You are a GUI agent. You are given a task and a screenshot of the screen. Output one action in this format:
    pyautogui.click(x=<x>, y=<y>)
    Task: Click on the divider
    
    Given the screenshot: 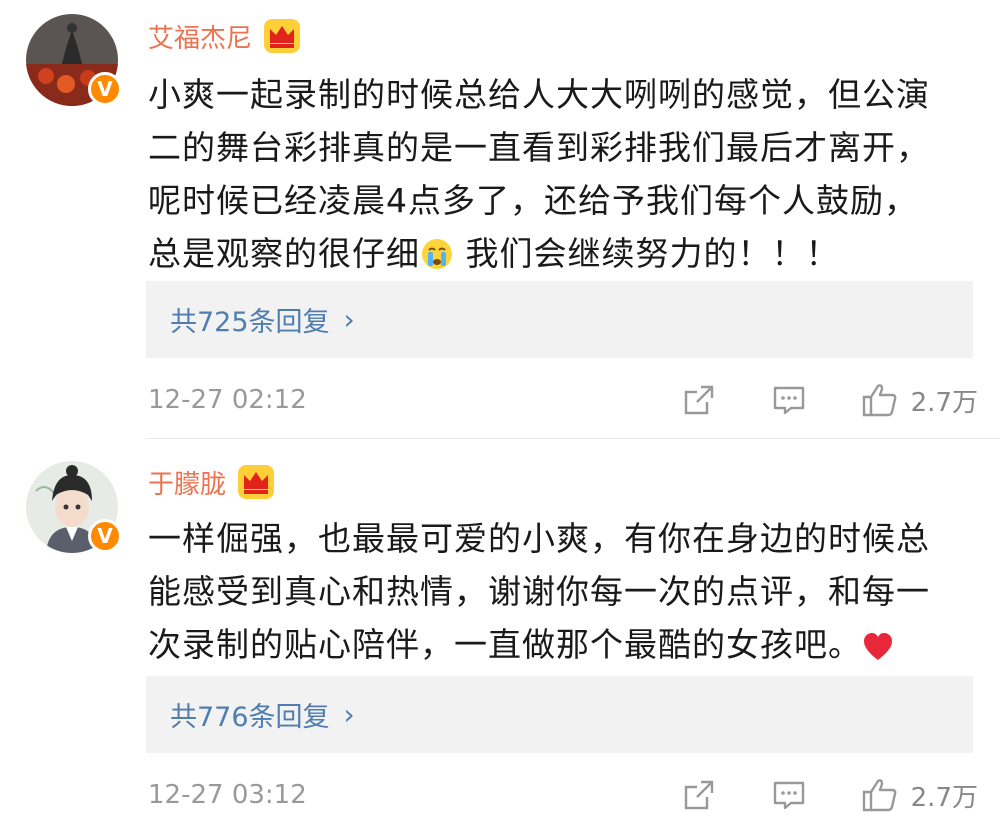 What is the action you would take?
    pyautogui.click(x=573, y=438)
    